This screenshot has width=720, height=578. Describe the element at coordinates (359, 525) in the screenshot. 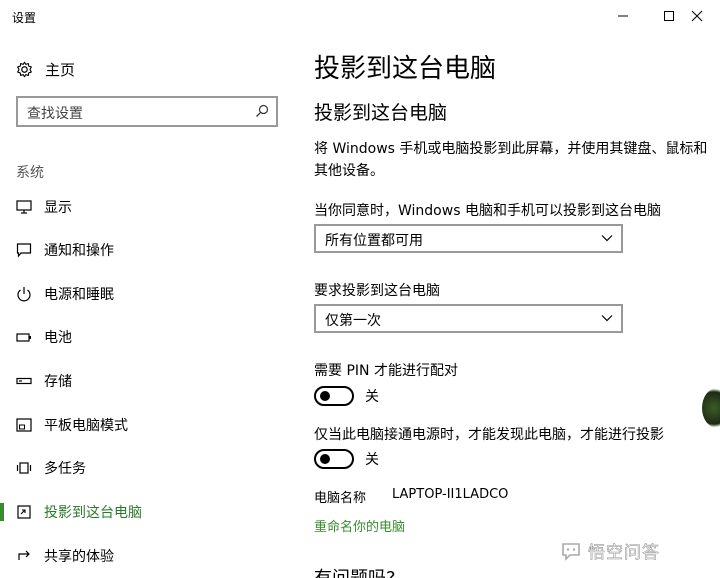

I see `rename-pc-link: 重命名你的电脑` at that location.